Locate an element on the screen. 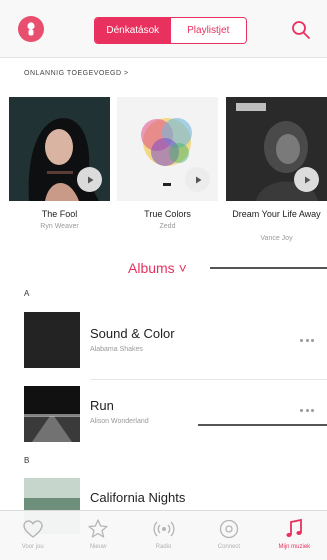 The height and width of the screenshot is (560, 327). recent-album-artist: Vance Joy is located at coordinates (276, 238).